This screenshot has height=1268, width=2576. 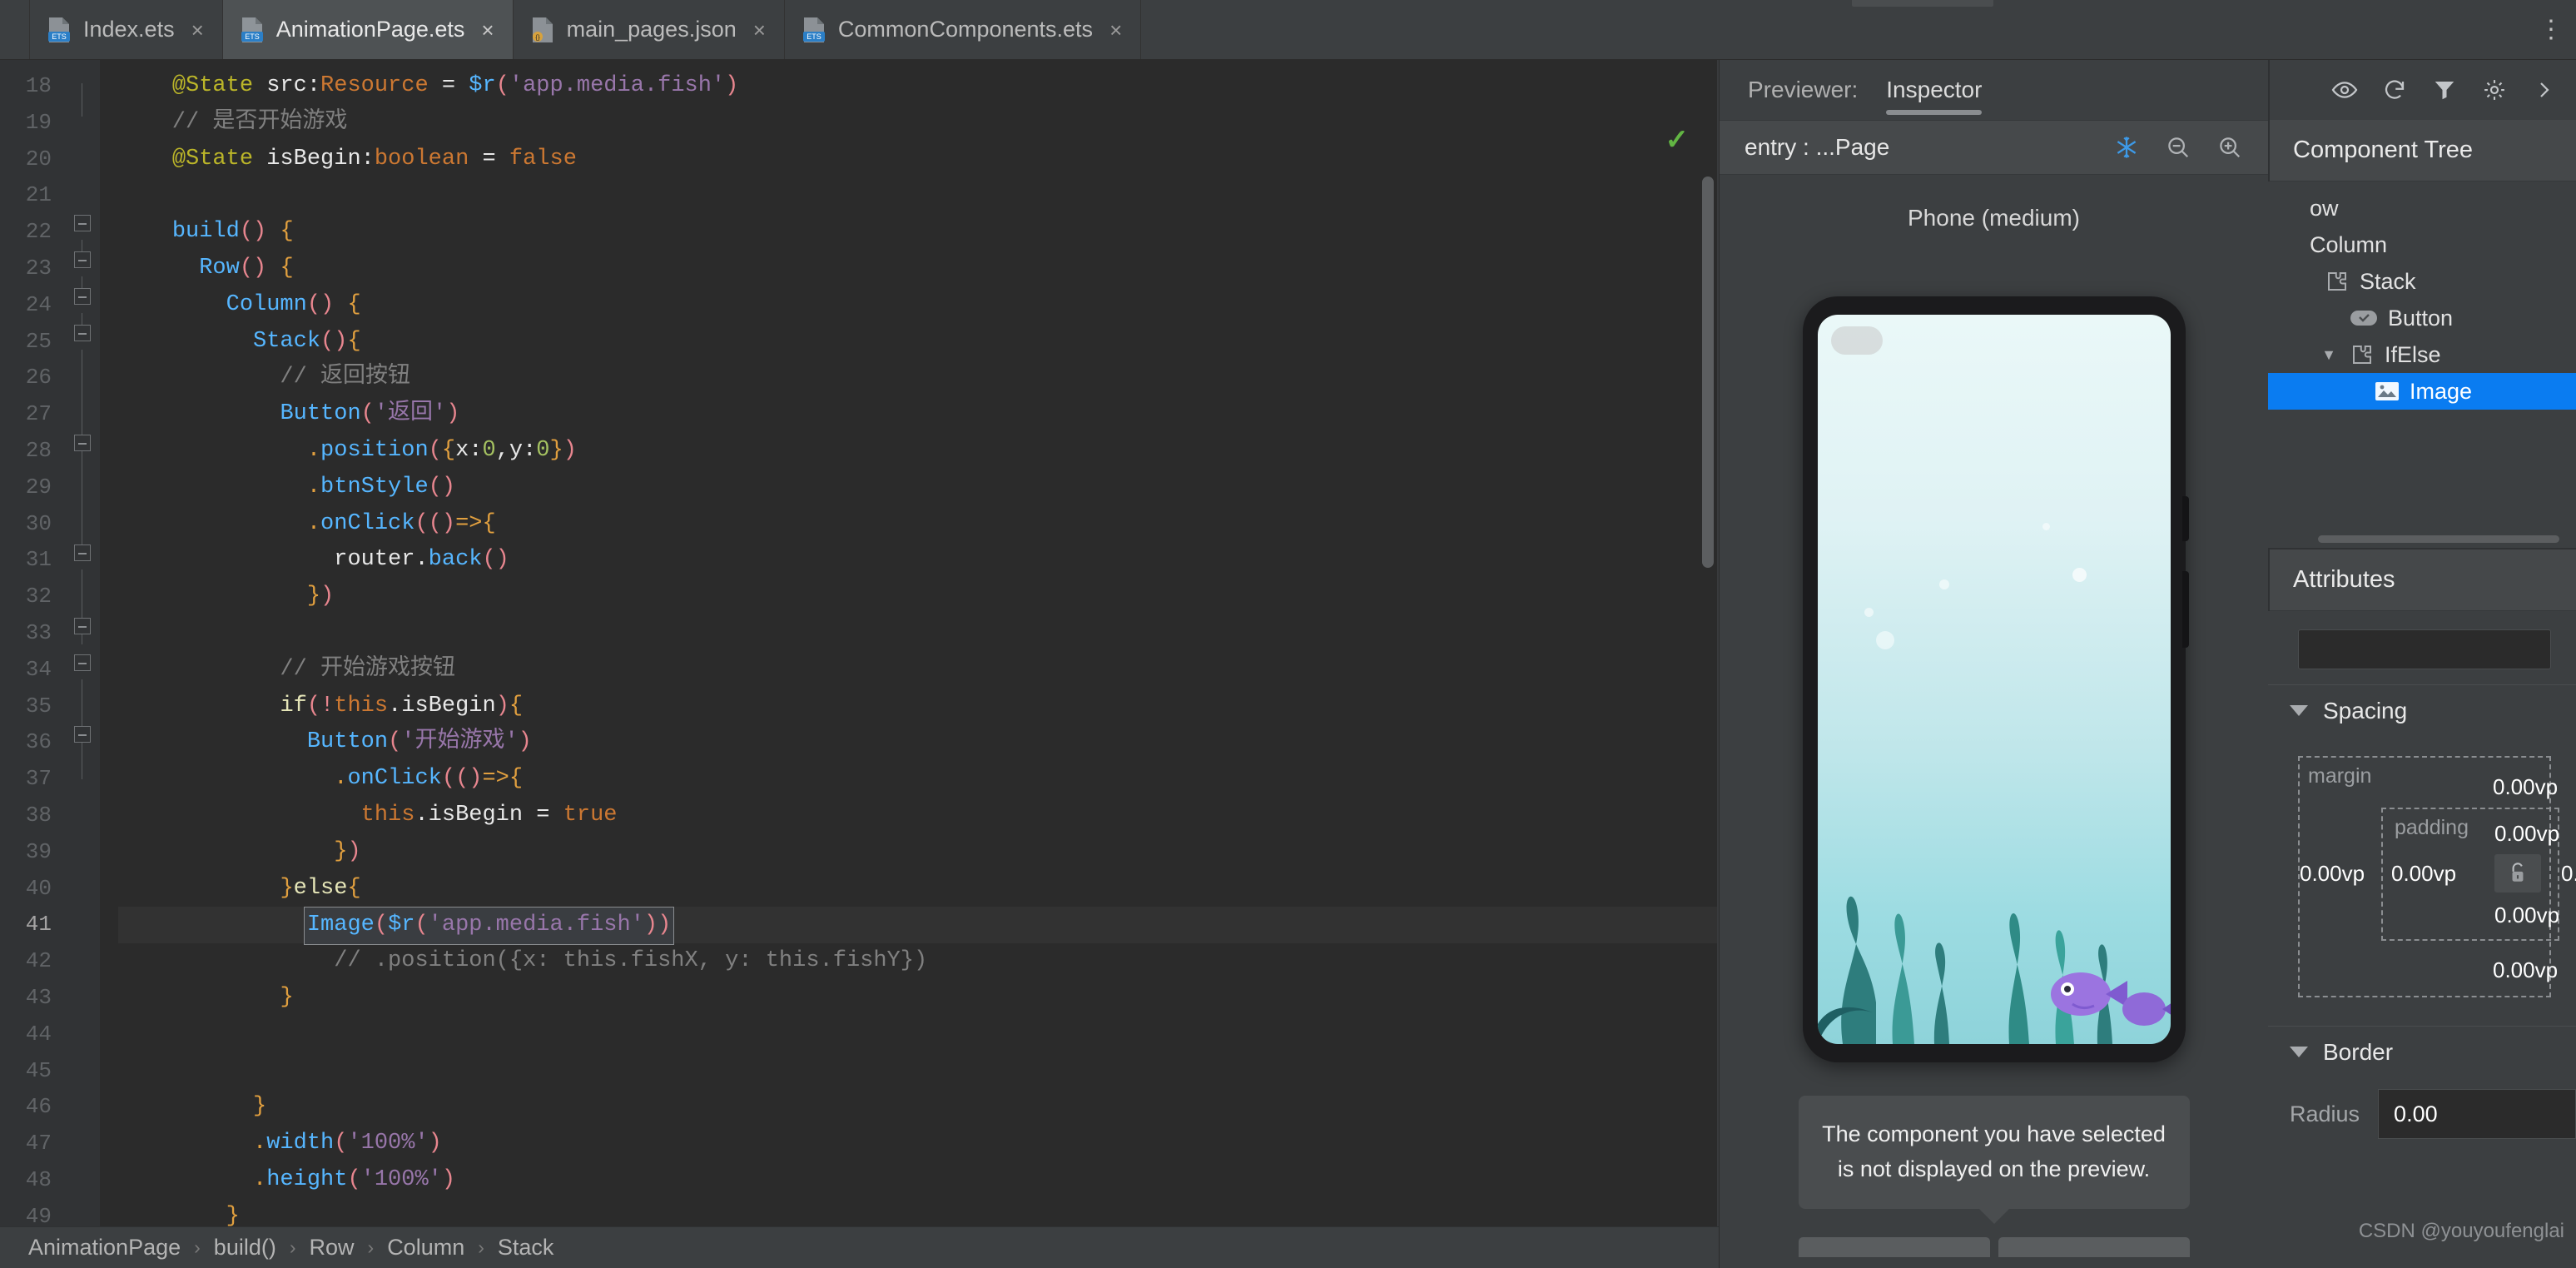 What do you see at coordinates (2526, 915) in the screenshot?
I see `padding-bottom-value: 0.00vp` at bounding box center [2526, 915].